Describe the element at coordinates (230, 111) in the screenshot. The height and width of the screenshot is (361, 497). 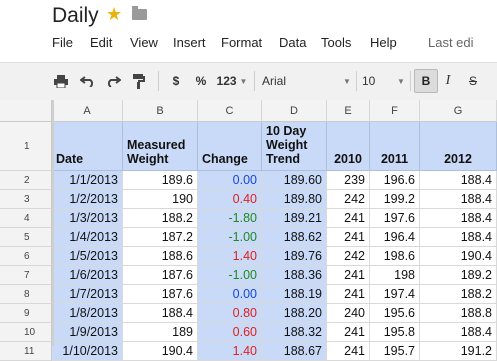
I see `column-header-c: C` at that location.